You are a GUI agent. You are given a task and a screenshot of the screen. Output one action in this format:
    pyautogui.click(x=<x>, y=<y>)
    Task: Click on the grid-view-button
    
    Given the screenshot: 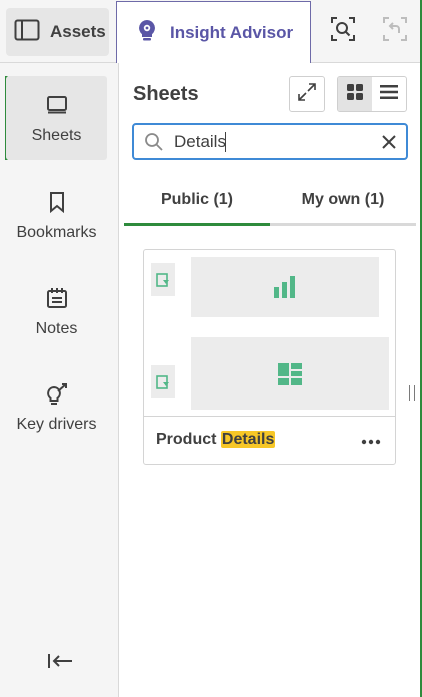 What is the action you would take?
    pyautogui.click(x=355, y=94)
    